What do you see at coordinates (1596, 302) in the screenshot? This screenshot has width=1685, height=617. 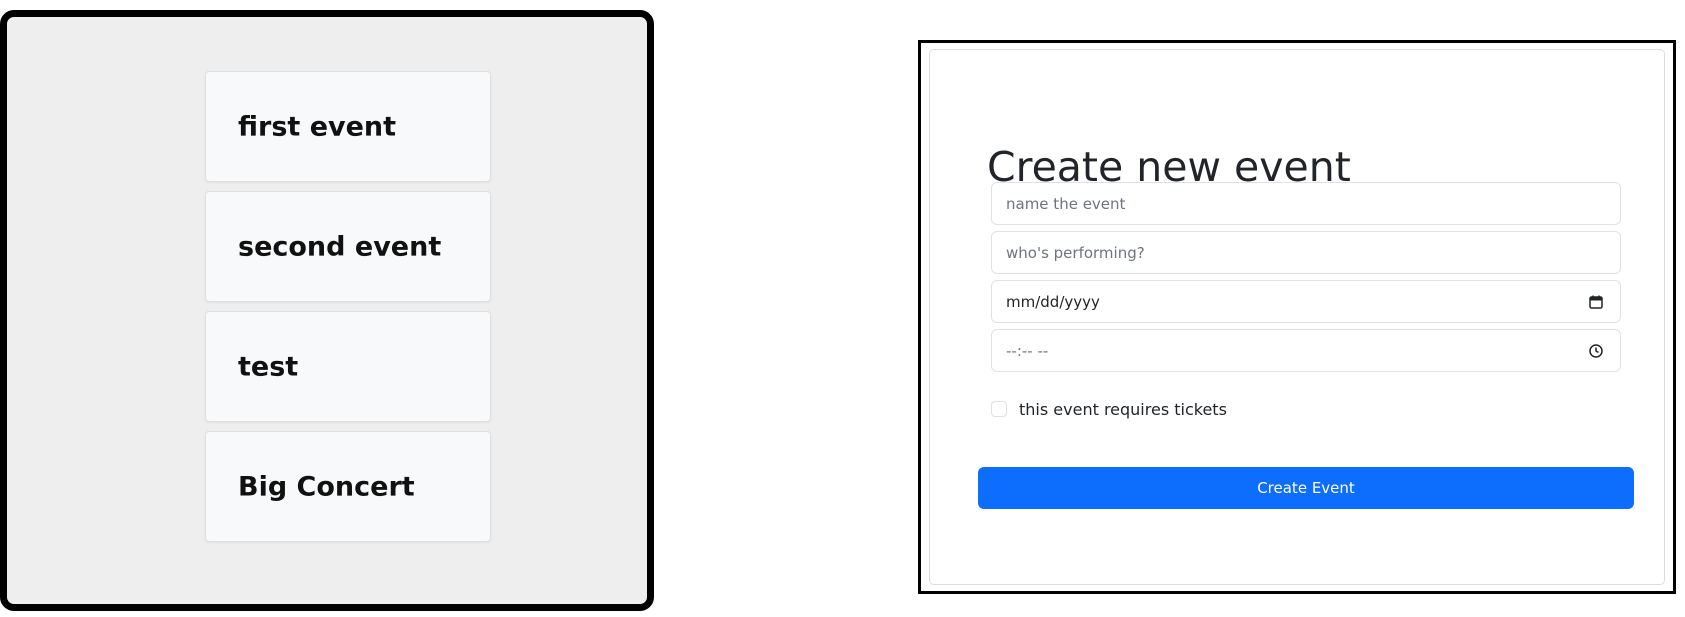 I see `calendar-icon` at bounding box center [1596, 302].